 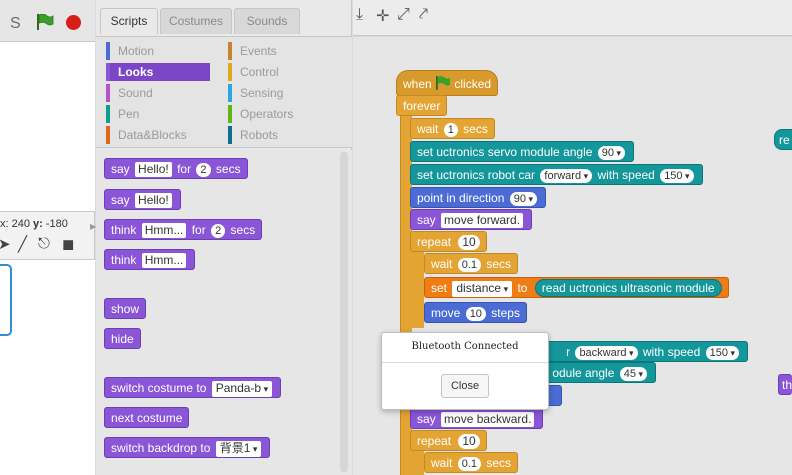 I want to click on ultrasonic-reporter: read uctronics ultrasonic module, so click(x=628, y=288).